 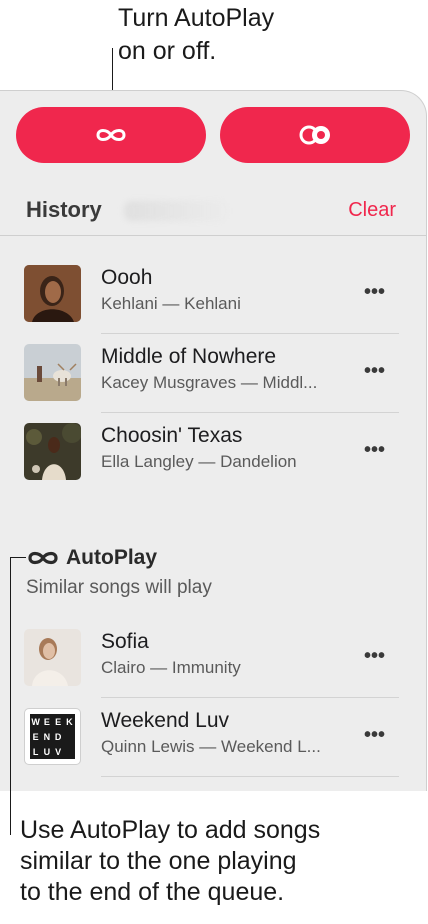 I want to click on blurred-header-text, so click(x=176, y=211).